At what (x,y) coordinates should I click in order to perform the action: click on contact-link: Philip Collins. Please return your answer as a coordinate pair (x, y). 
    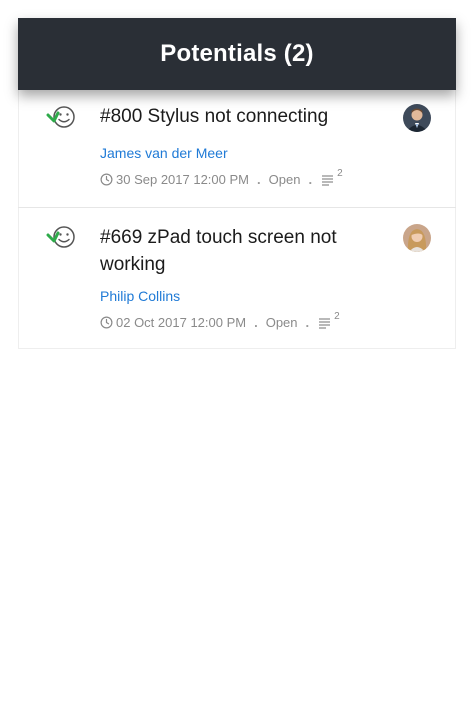
    Looking at the image, I should click on (140, 296).